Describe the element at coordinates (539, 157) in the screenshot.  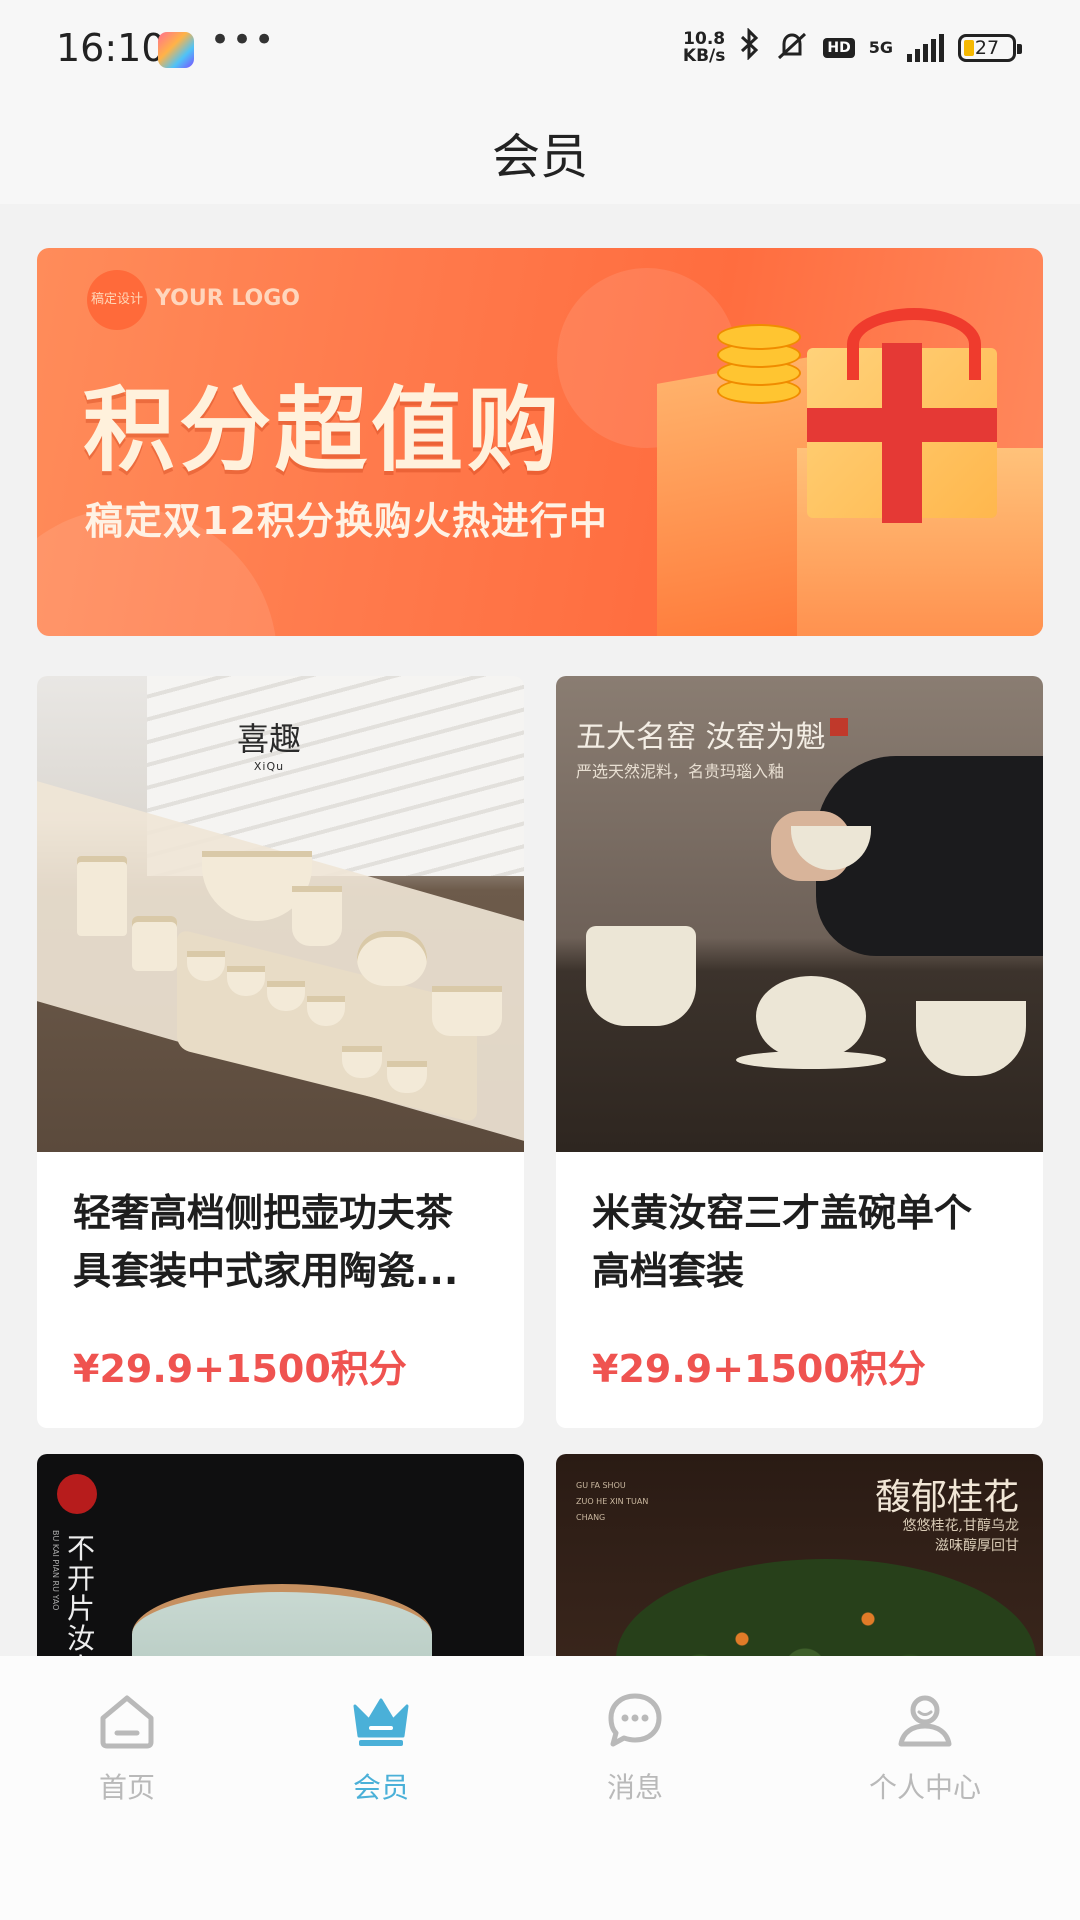
I see `page-title: 会员` at that location.